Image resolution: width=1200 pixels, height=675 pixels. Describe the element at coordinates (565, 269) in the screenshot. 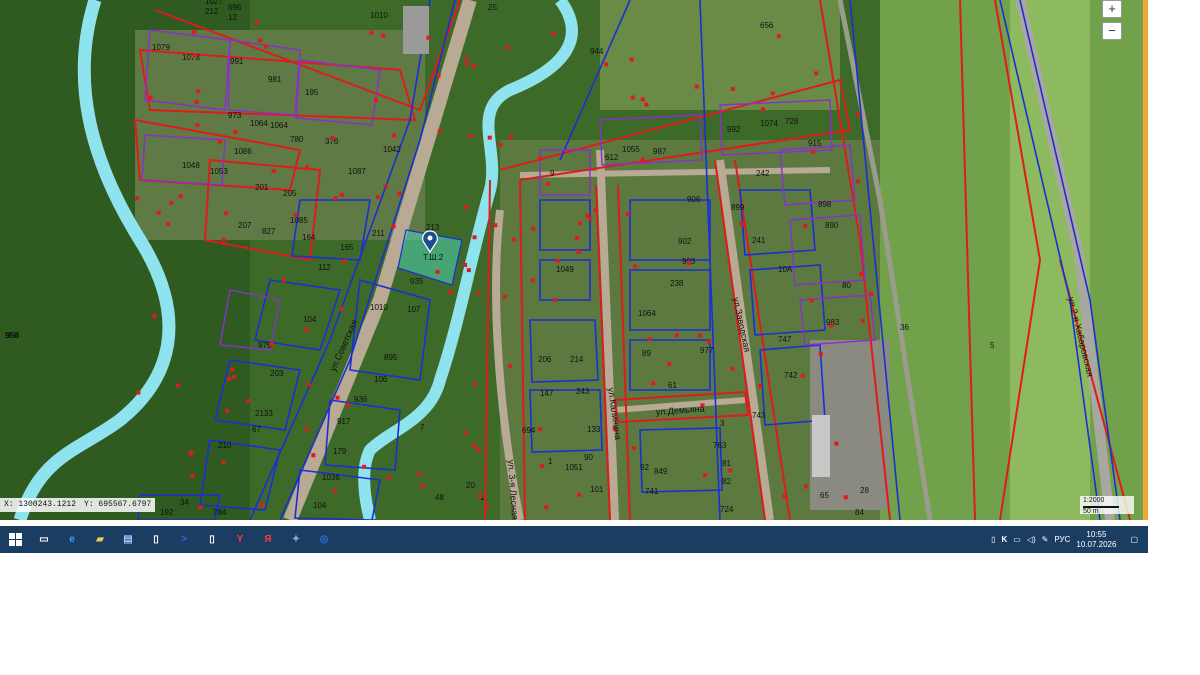

I see `parcel-number: 1049` at that location.